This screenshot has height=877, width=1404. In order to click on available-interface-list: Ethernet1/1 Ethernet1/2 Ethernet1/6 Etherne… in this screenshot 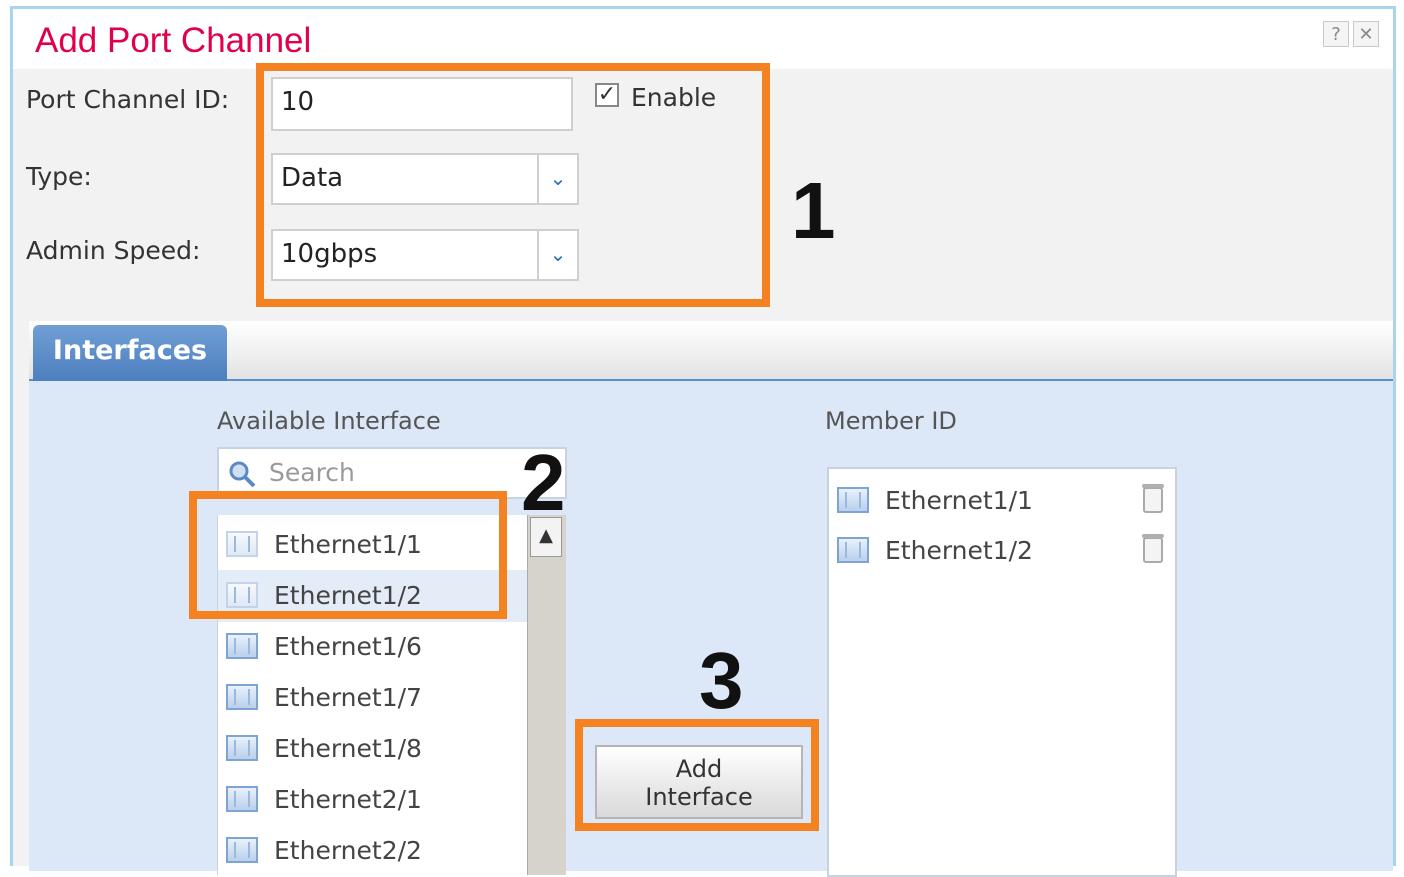, I will do `click(373, 695)`.